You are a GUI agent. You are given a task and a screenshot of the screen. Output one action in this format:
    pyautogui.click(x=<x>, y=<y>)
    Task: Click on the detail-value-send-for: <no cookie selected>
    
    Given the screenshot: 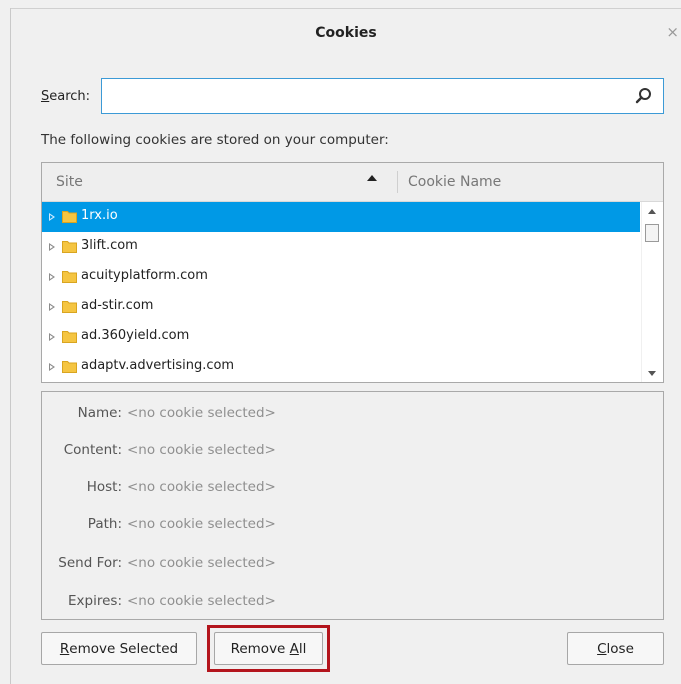 What is the action you would take?
    pyautogui.click(x=201, y=563)
    